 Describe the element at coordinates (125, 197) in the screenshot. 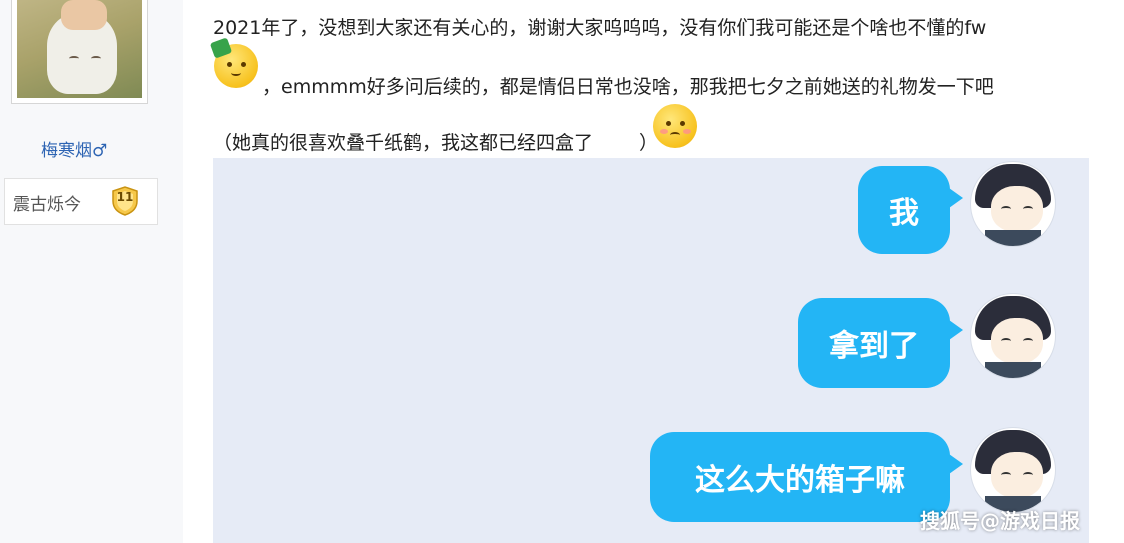

I see `level-number: 11` at that location.